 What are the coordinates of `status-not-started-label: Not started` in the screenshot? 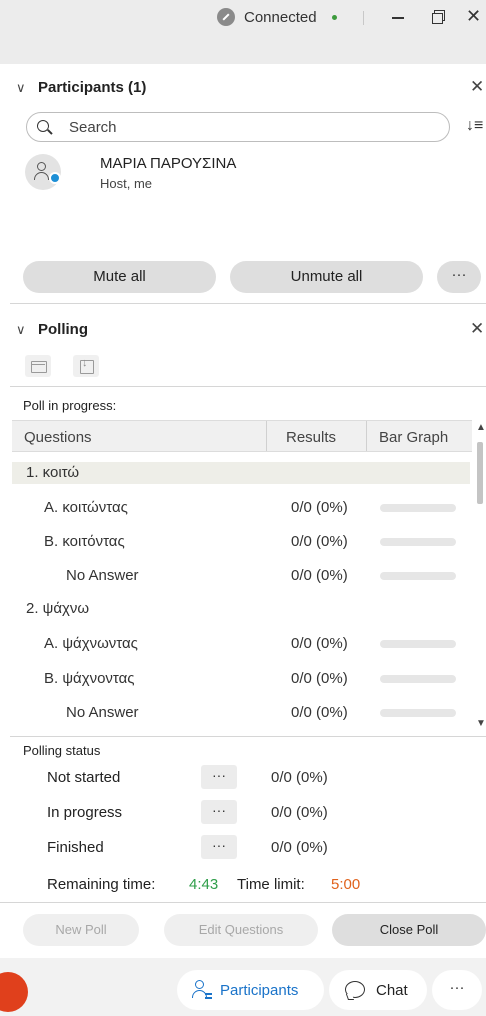 It's located at (84, 777).